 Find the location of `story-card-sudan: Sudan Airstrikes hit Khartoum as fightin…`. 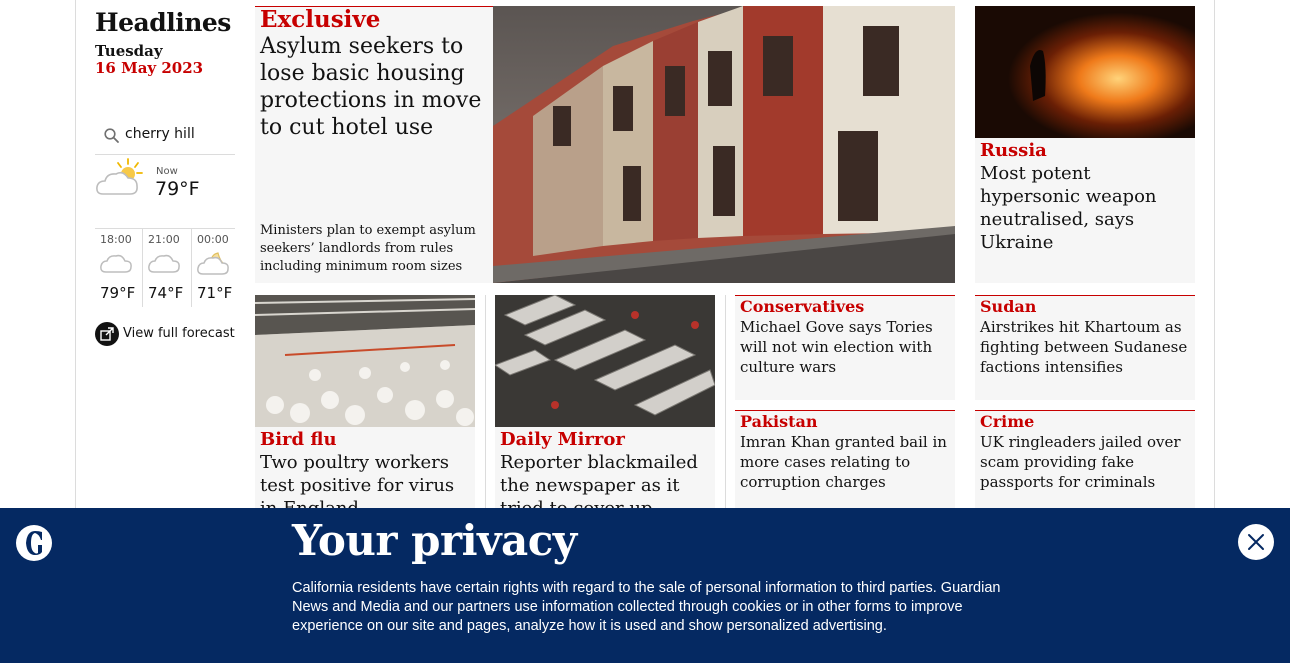

story-card-sudan: Sudan Airstrikes hit Khartoum as fightin… is located at coordinates (1085, 347).